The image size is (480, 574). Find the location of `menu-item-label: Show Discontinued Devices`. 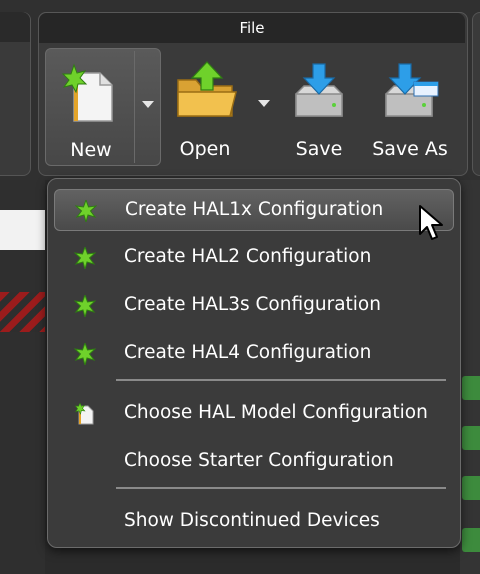

menu-item-label: Show Discontinued Devices is located at coordinates (252, 520).